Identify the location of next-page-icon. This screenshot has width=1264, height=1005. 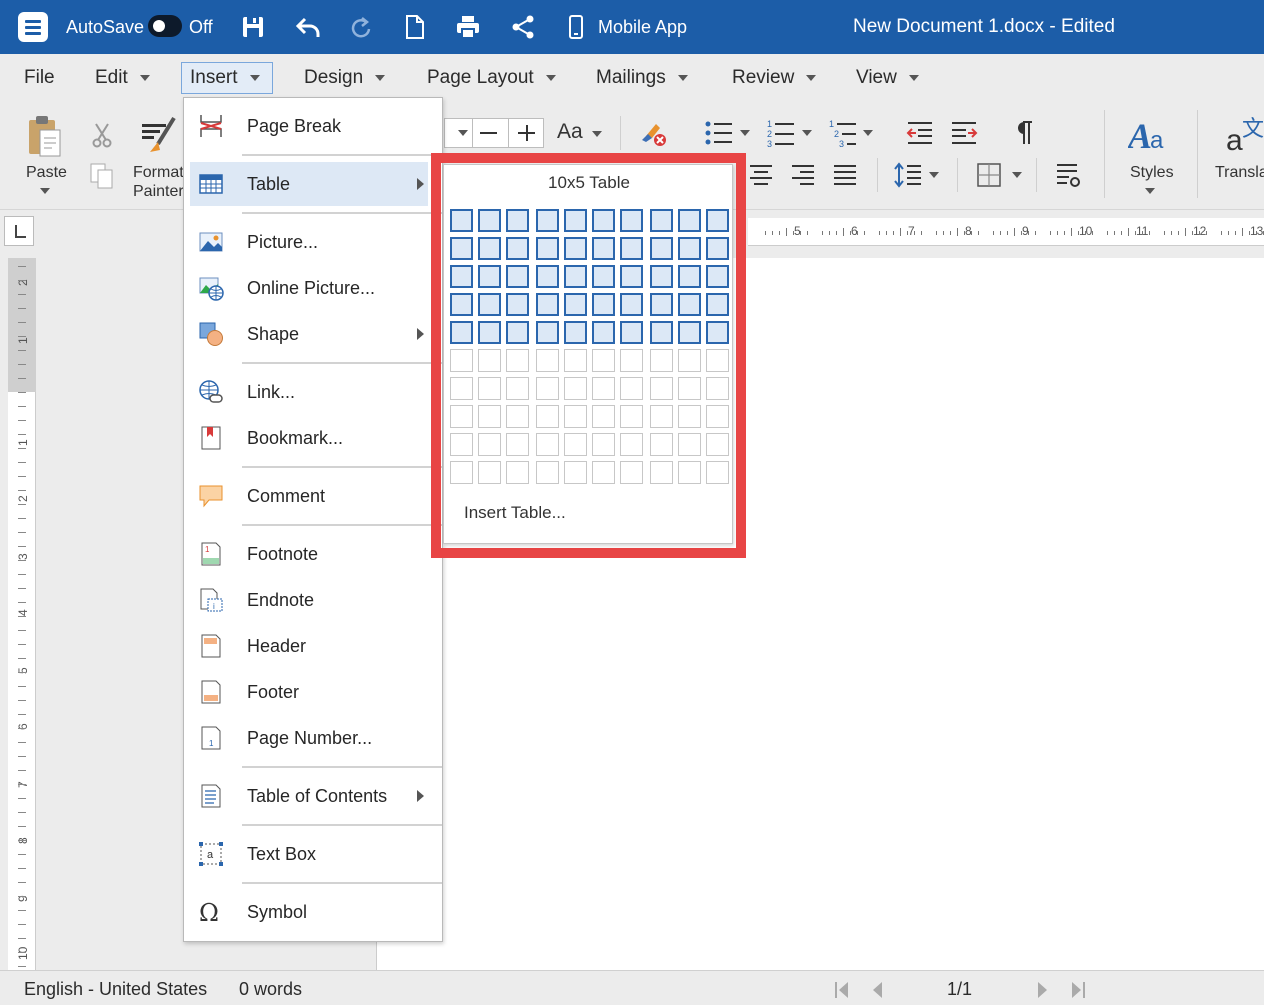
(1043, 990).